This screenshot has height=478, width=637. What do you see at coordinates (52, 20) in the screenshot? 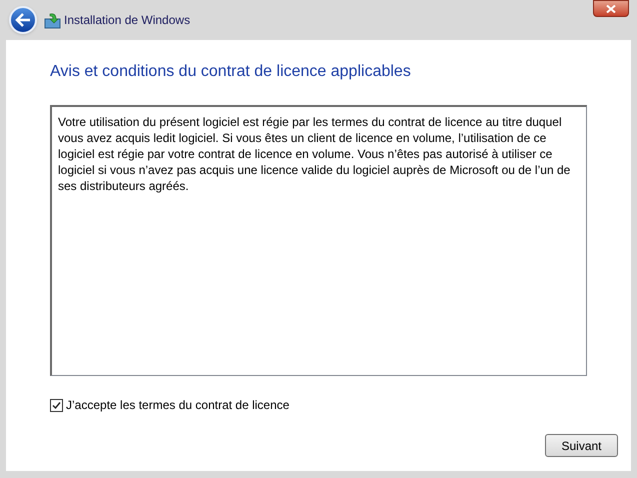
I see `setup-icon` at bounding box center [52, 20].